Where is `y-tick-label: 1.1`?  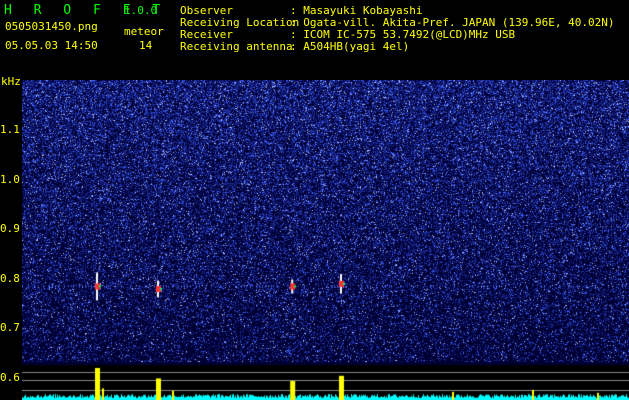 y-tick-label: 1.1 is located at coordinates (10, 129).